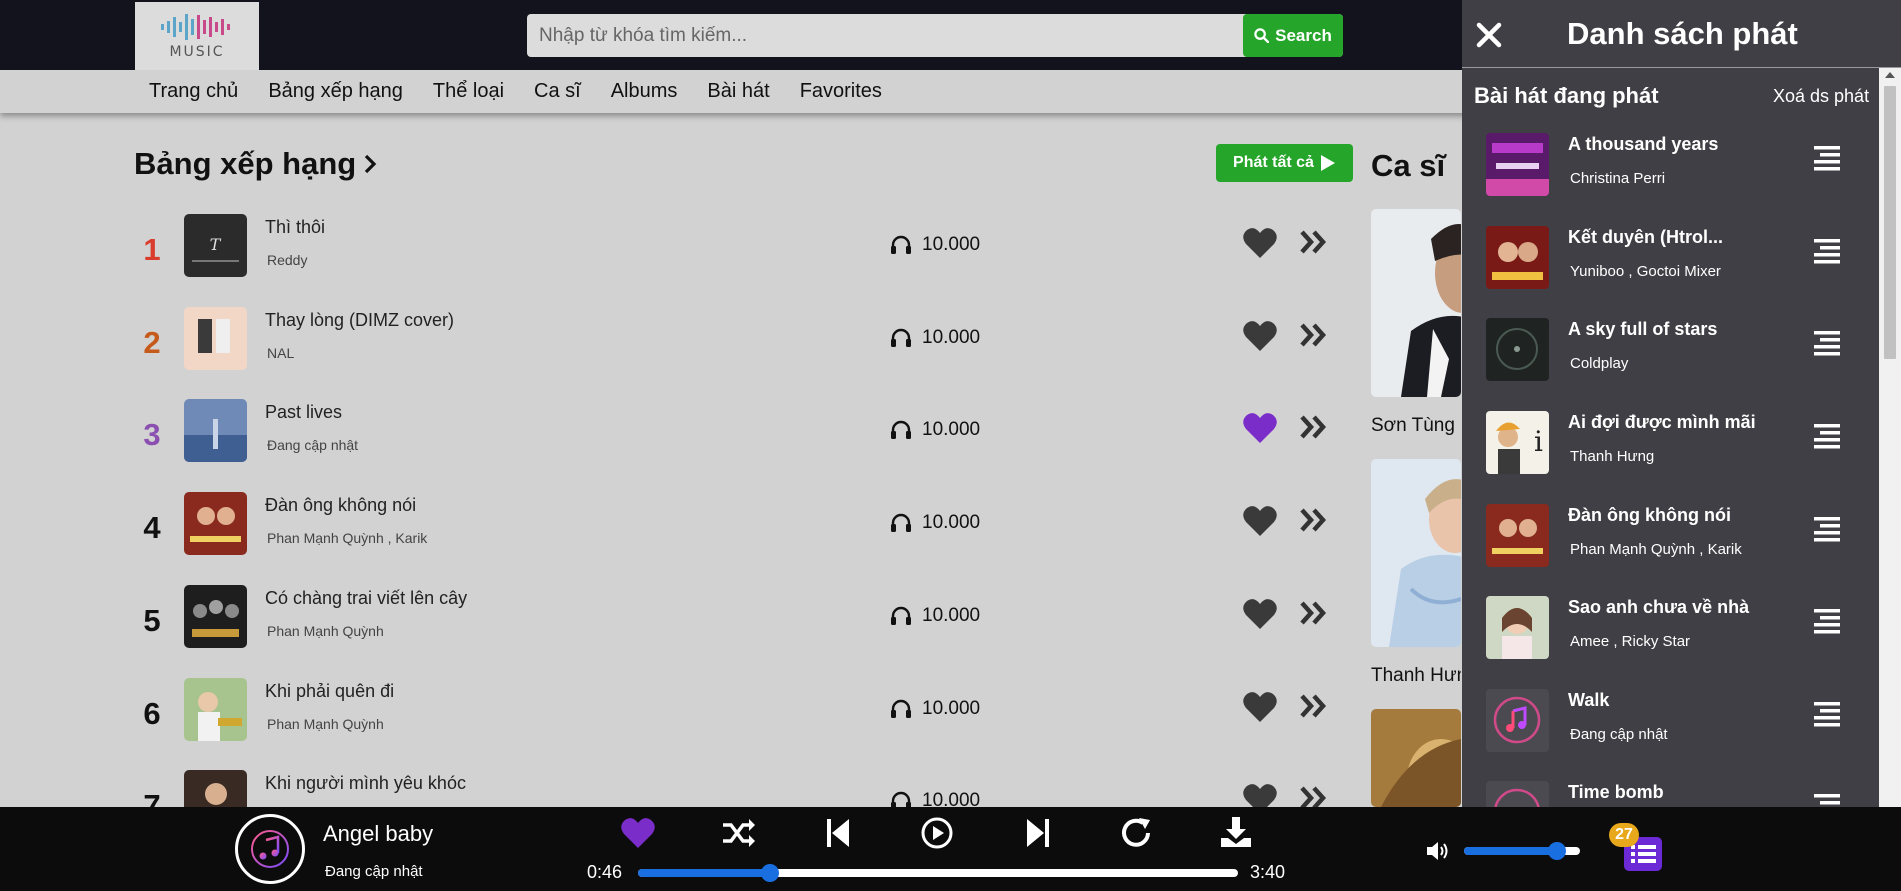 Image resolution: width=1901 pixels, height=891 pixels. Describe the element at coordinates (744, 260) in the screenshot. I see `chart-song-row: 1 T Thì thôi Reddy 10.000` at that location.